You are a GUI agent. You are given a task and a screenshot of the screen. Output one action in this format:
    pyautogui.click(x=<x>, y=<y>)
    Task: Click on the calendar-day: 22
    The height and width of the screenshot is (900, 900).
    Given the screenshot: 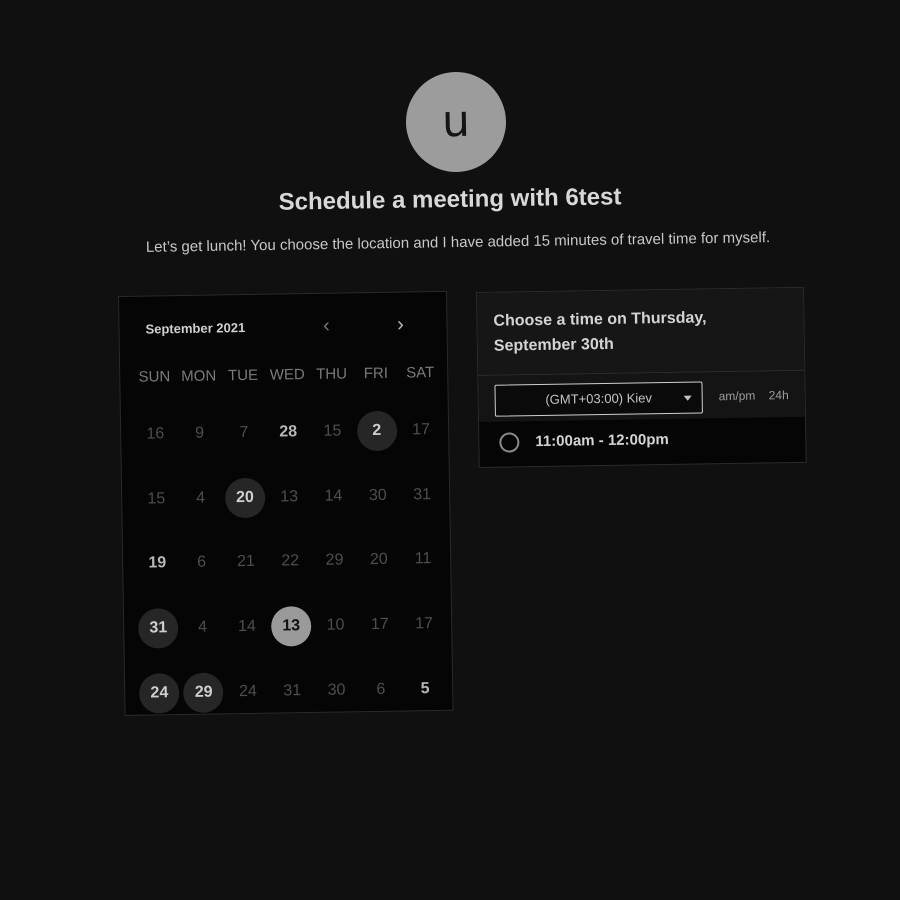 What is the action you would take?
    pyautogui.click(x=290, y=561)
    